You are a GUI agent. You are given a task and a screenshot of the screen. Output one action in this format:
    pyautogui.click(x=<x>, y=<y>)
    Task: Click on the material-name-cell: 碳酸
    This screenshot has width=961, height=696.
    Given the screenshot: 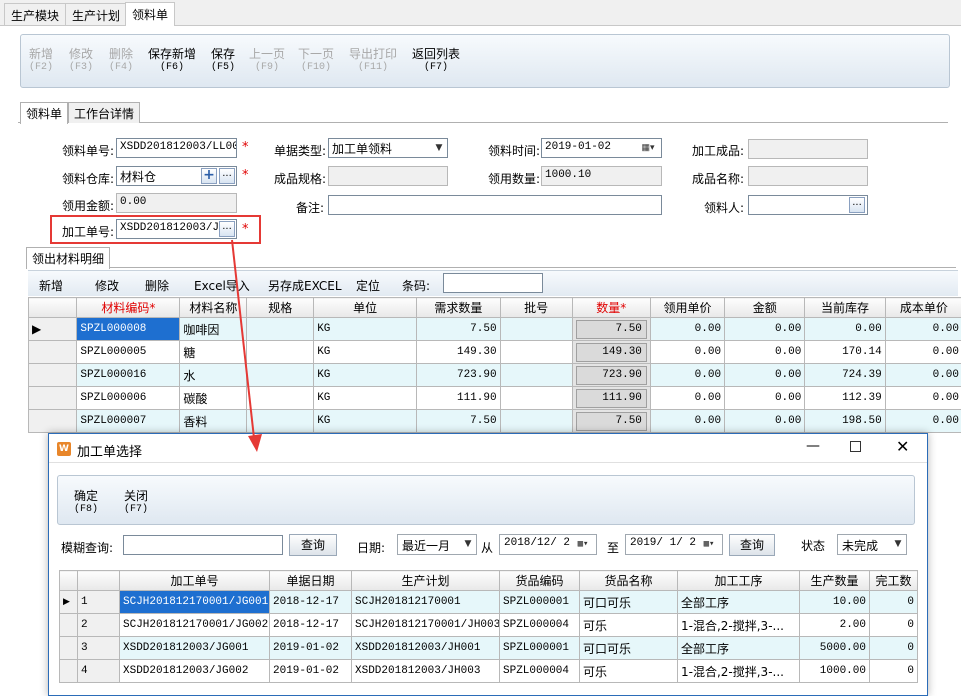 What is the action you would take?
    pyautogui.click(x=213, y=398)
    